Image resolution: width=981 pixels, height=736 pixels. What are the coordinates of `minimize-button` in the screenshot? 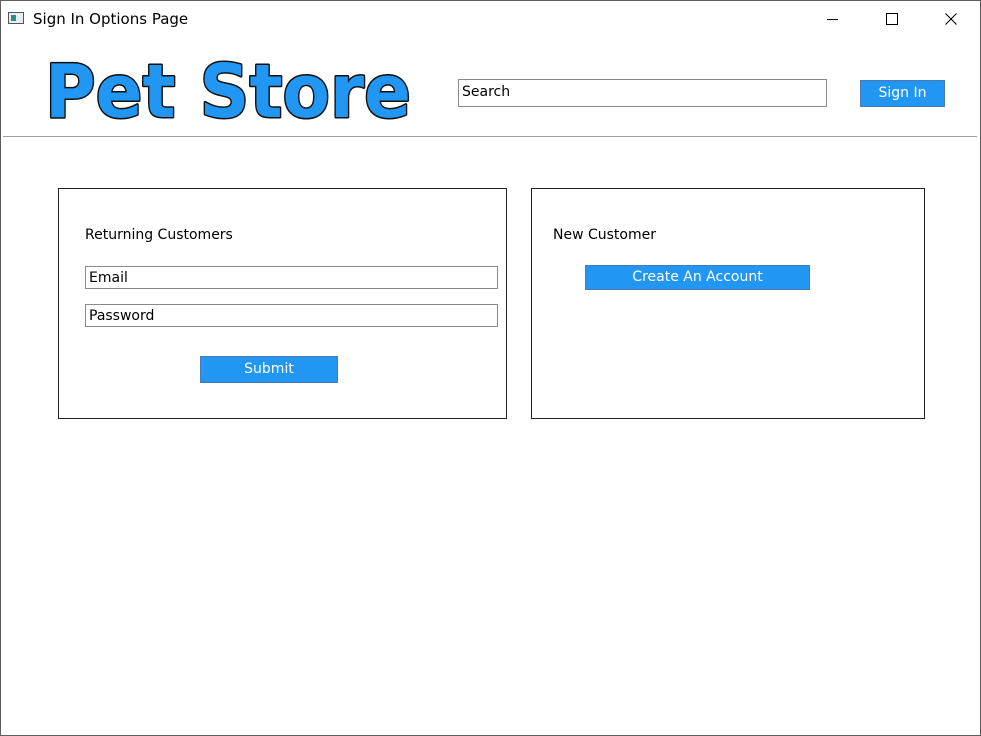 It's located at (833, 19).